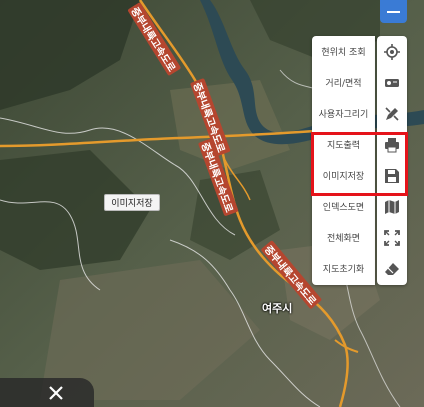 The image size is (424, 407). I want to click on index-map-button, so click(392, 206).